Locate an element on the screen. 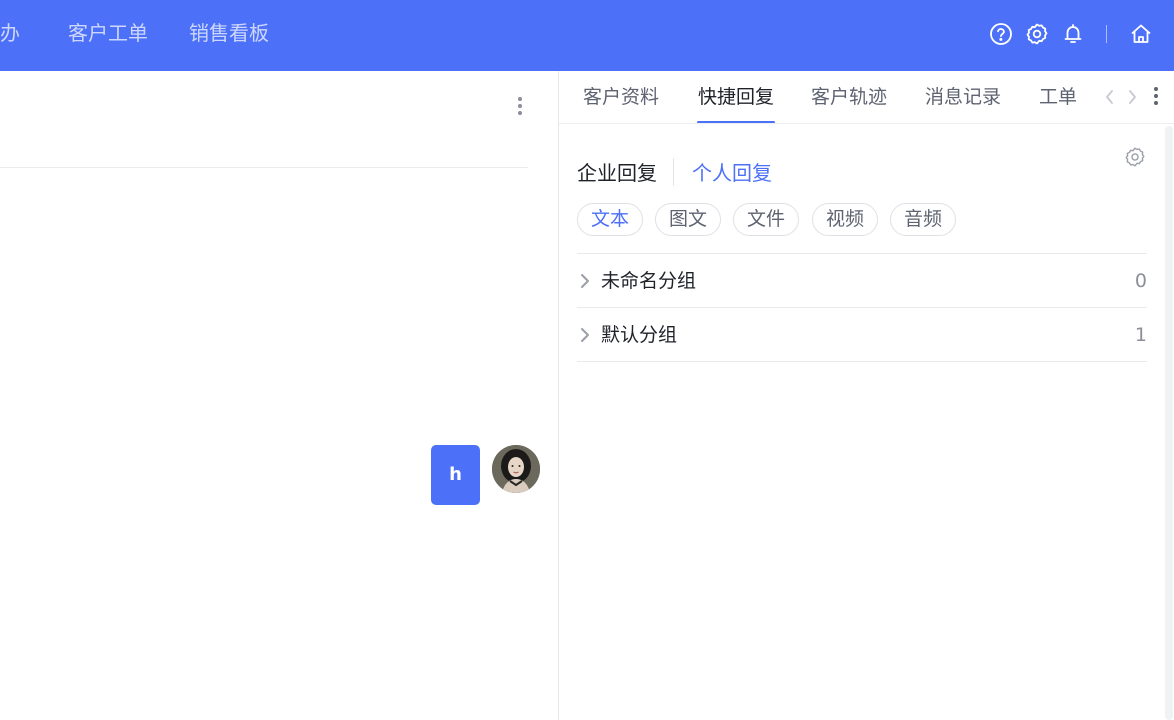 This screenshot has width=1174, height=720. tab-quick-reply: 快捷回复 is located at coordinates (736, 97).